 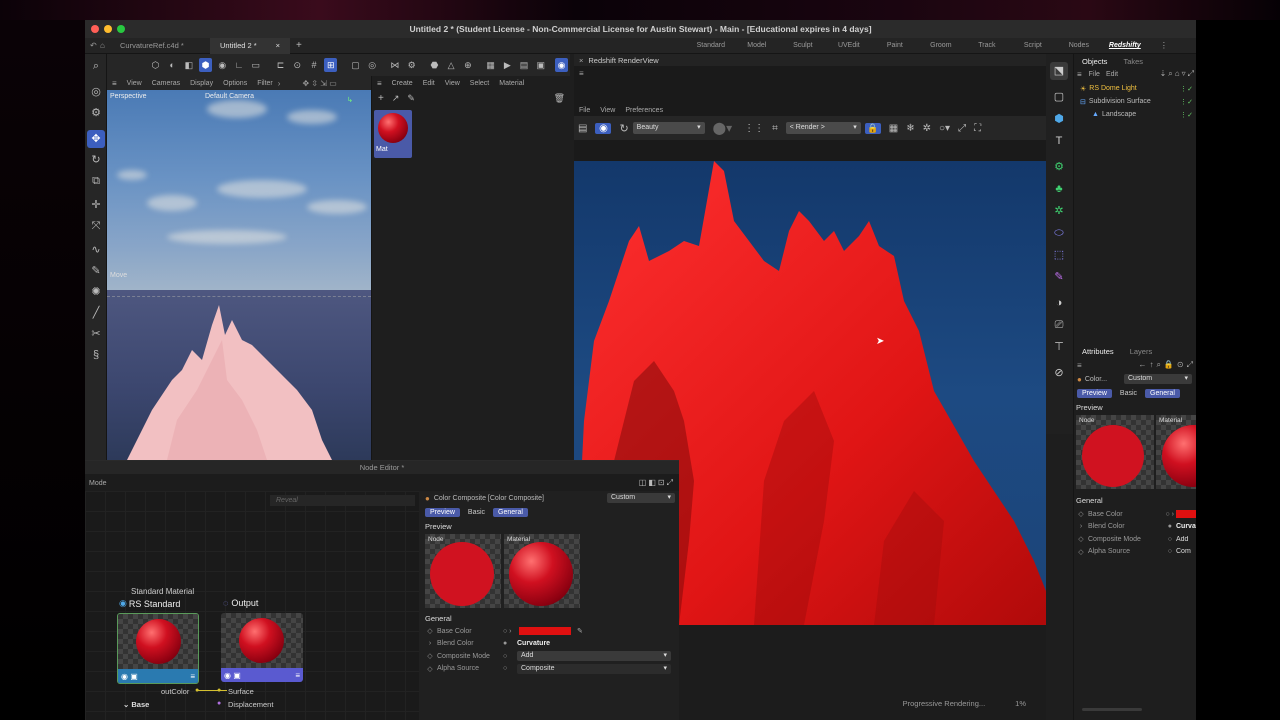 I want to click on expand-icon: ⛶, so click(x=977, y=128).